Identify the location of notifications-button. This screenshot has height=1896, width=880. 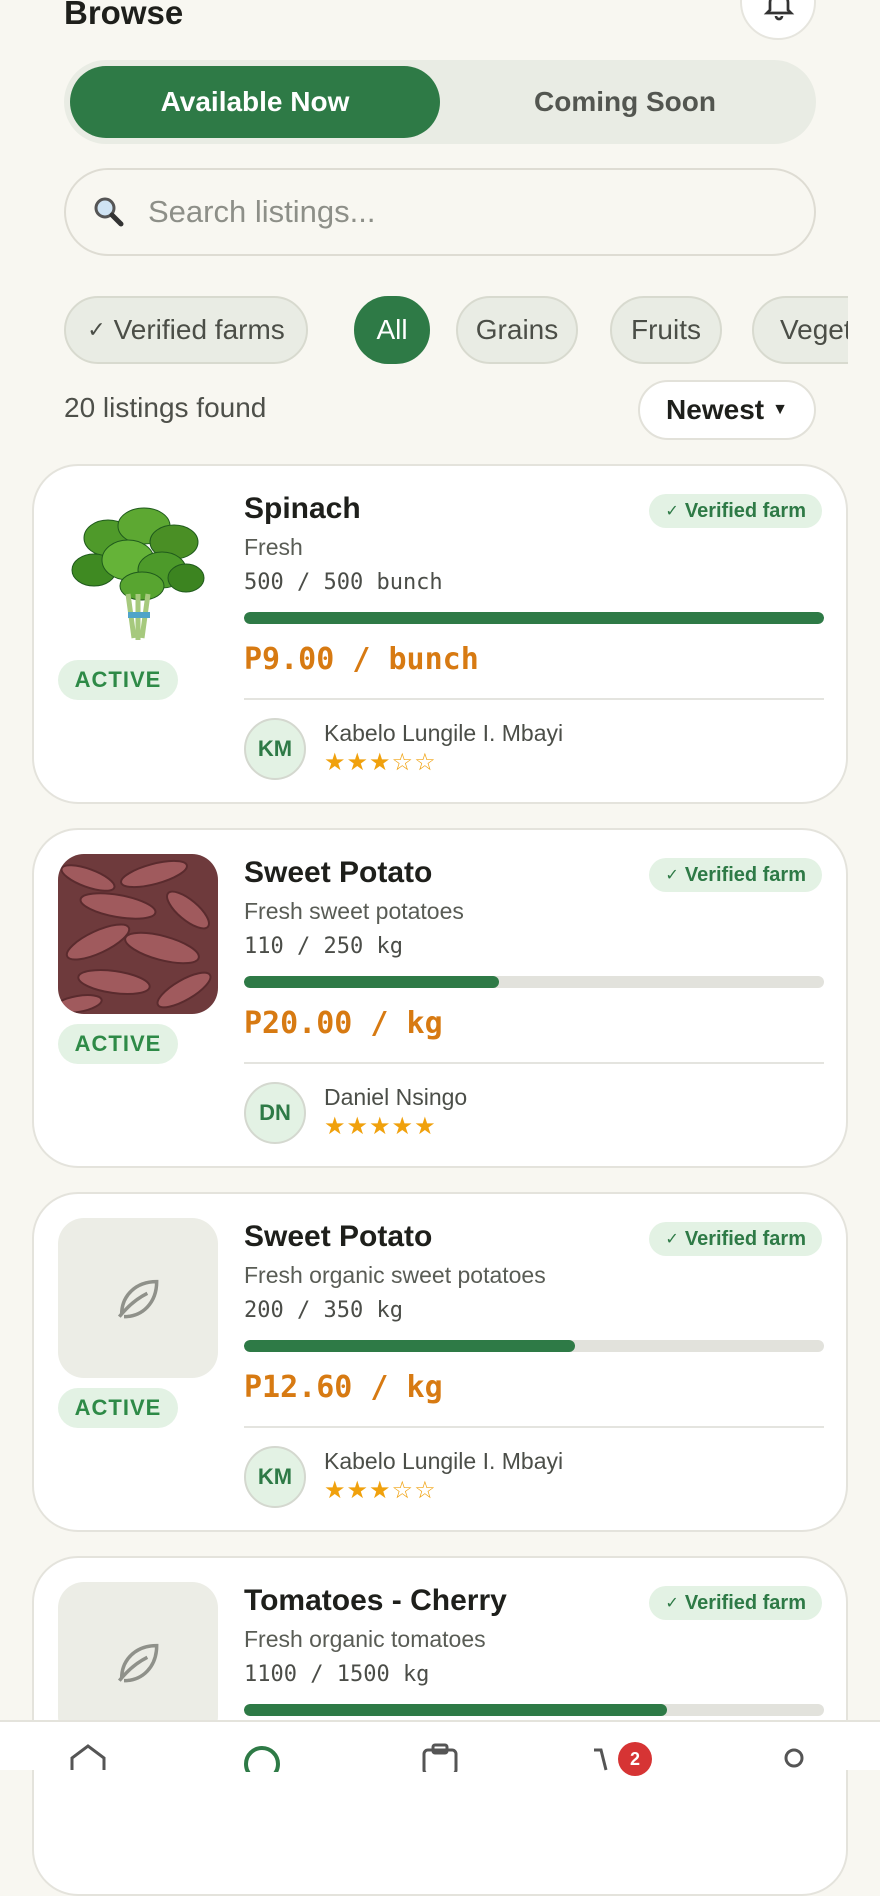
(778, 20).